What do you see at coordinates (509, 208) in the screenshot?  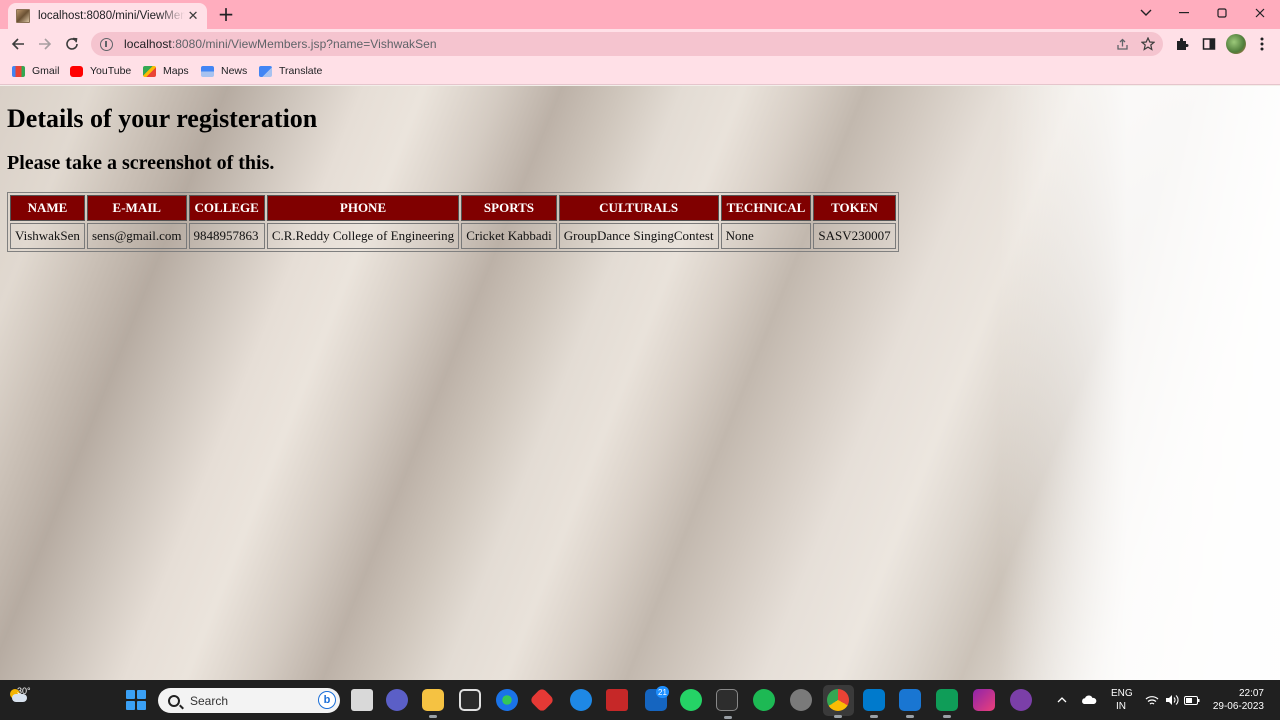 I see `column-header-sports: SPORTS` at bounding box center [509, 208].